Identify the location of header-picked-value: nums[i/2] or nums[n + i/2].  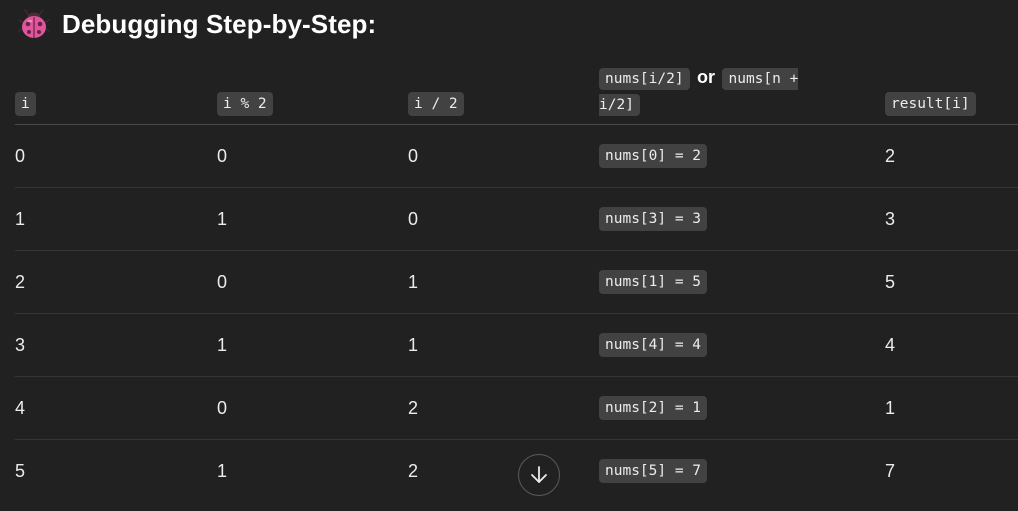
(714, 91).